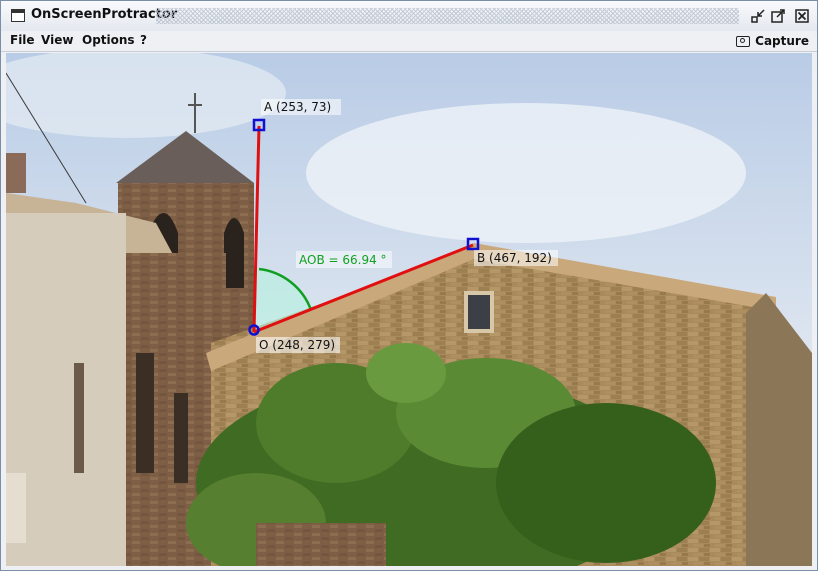  I want to click on menu-view: View, so click(57, 40).